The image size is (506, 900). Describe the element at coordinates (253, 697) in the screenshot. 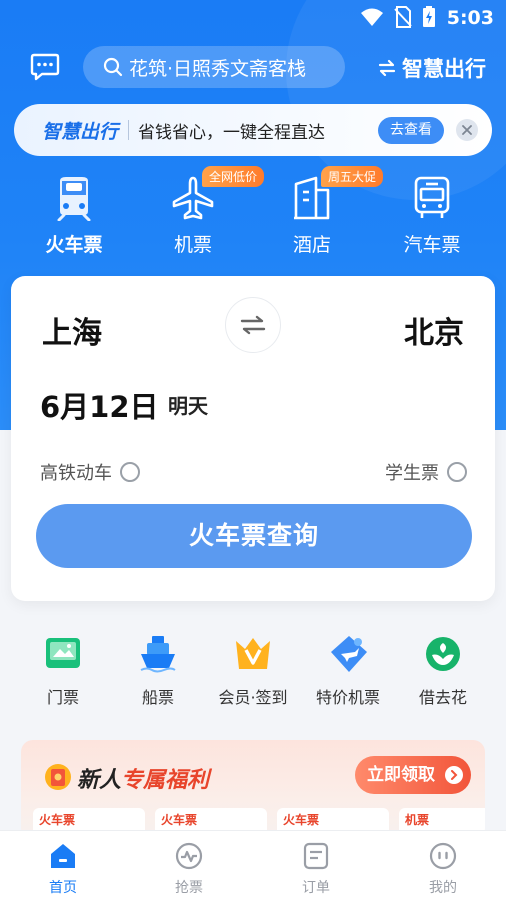

I see `service-label: 会员·签到` at that location.